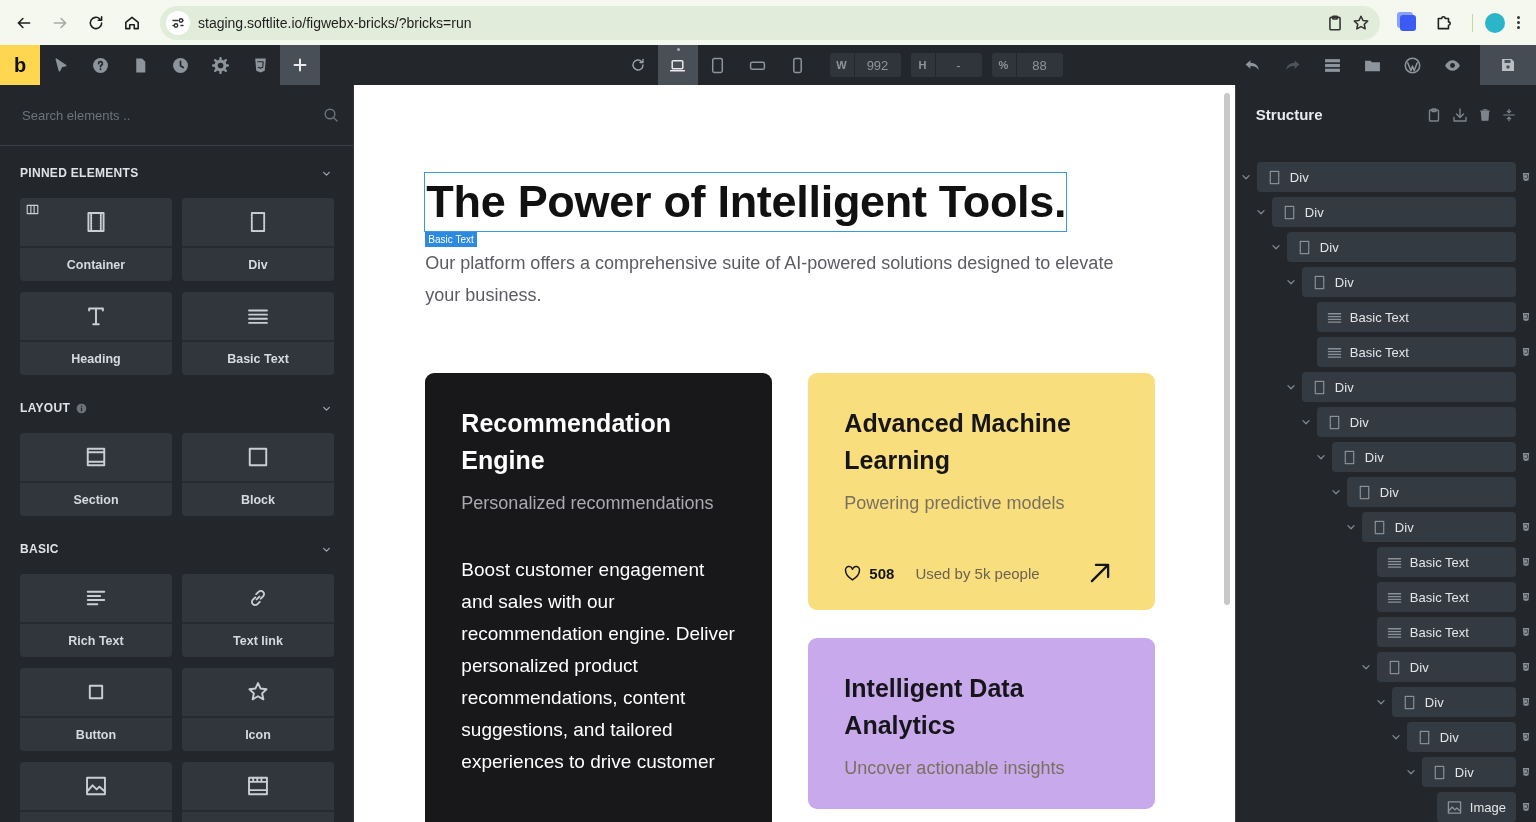 This screenshot has height=822, width=1536. I want to click on laptop-device-button, so click(677, 65).